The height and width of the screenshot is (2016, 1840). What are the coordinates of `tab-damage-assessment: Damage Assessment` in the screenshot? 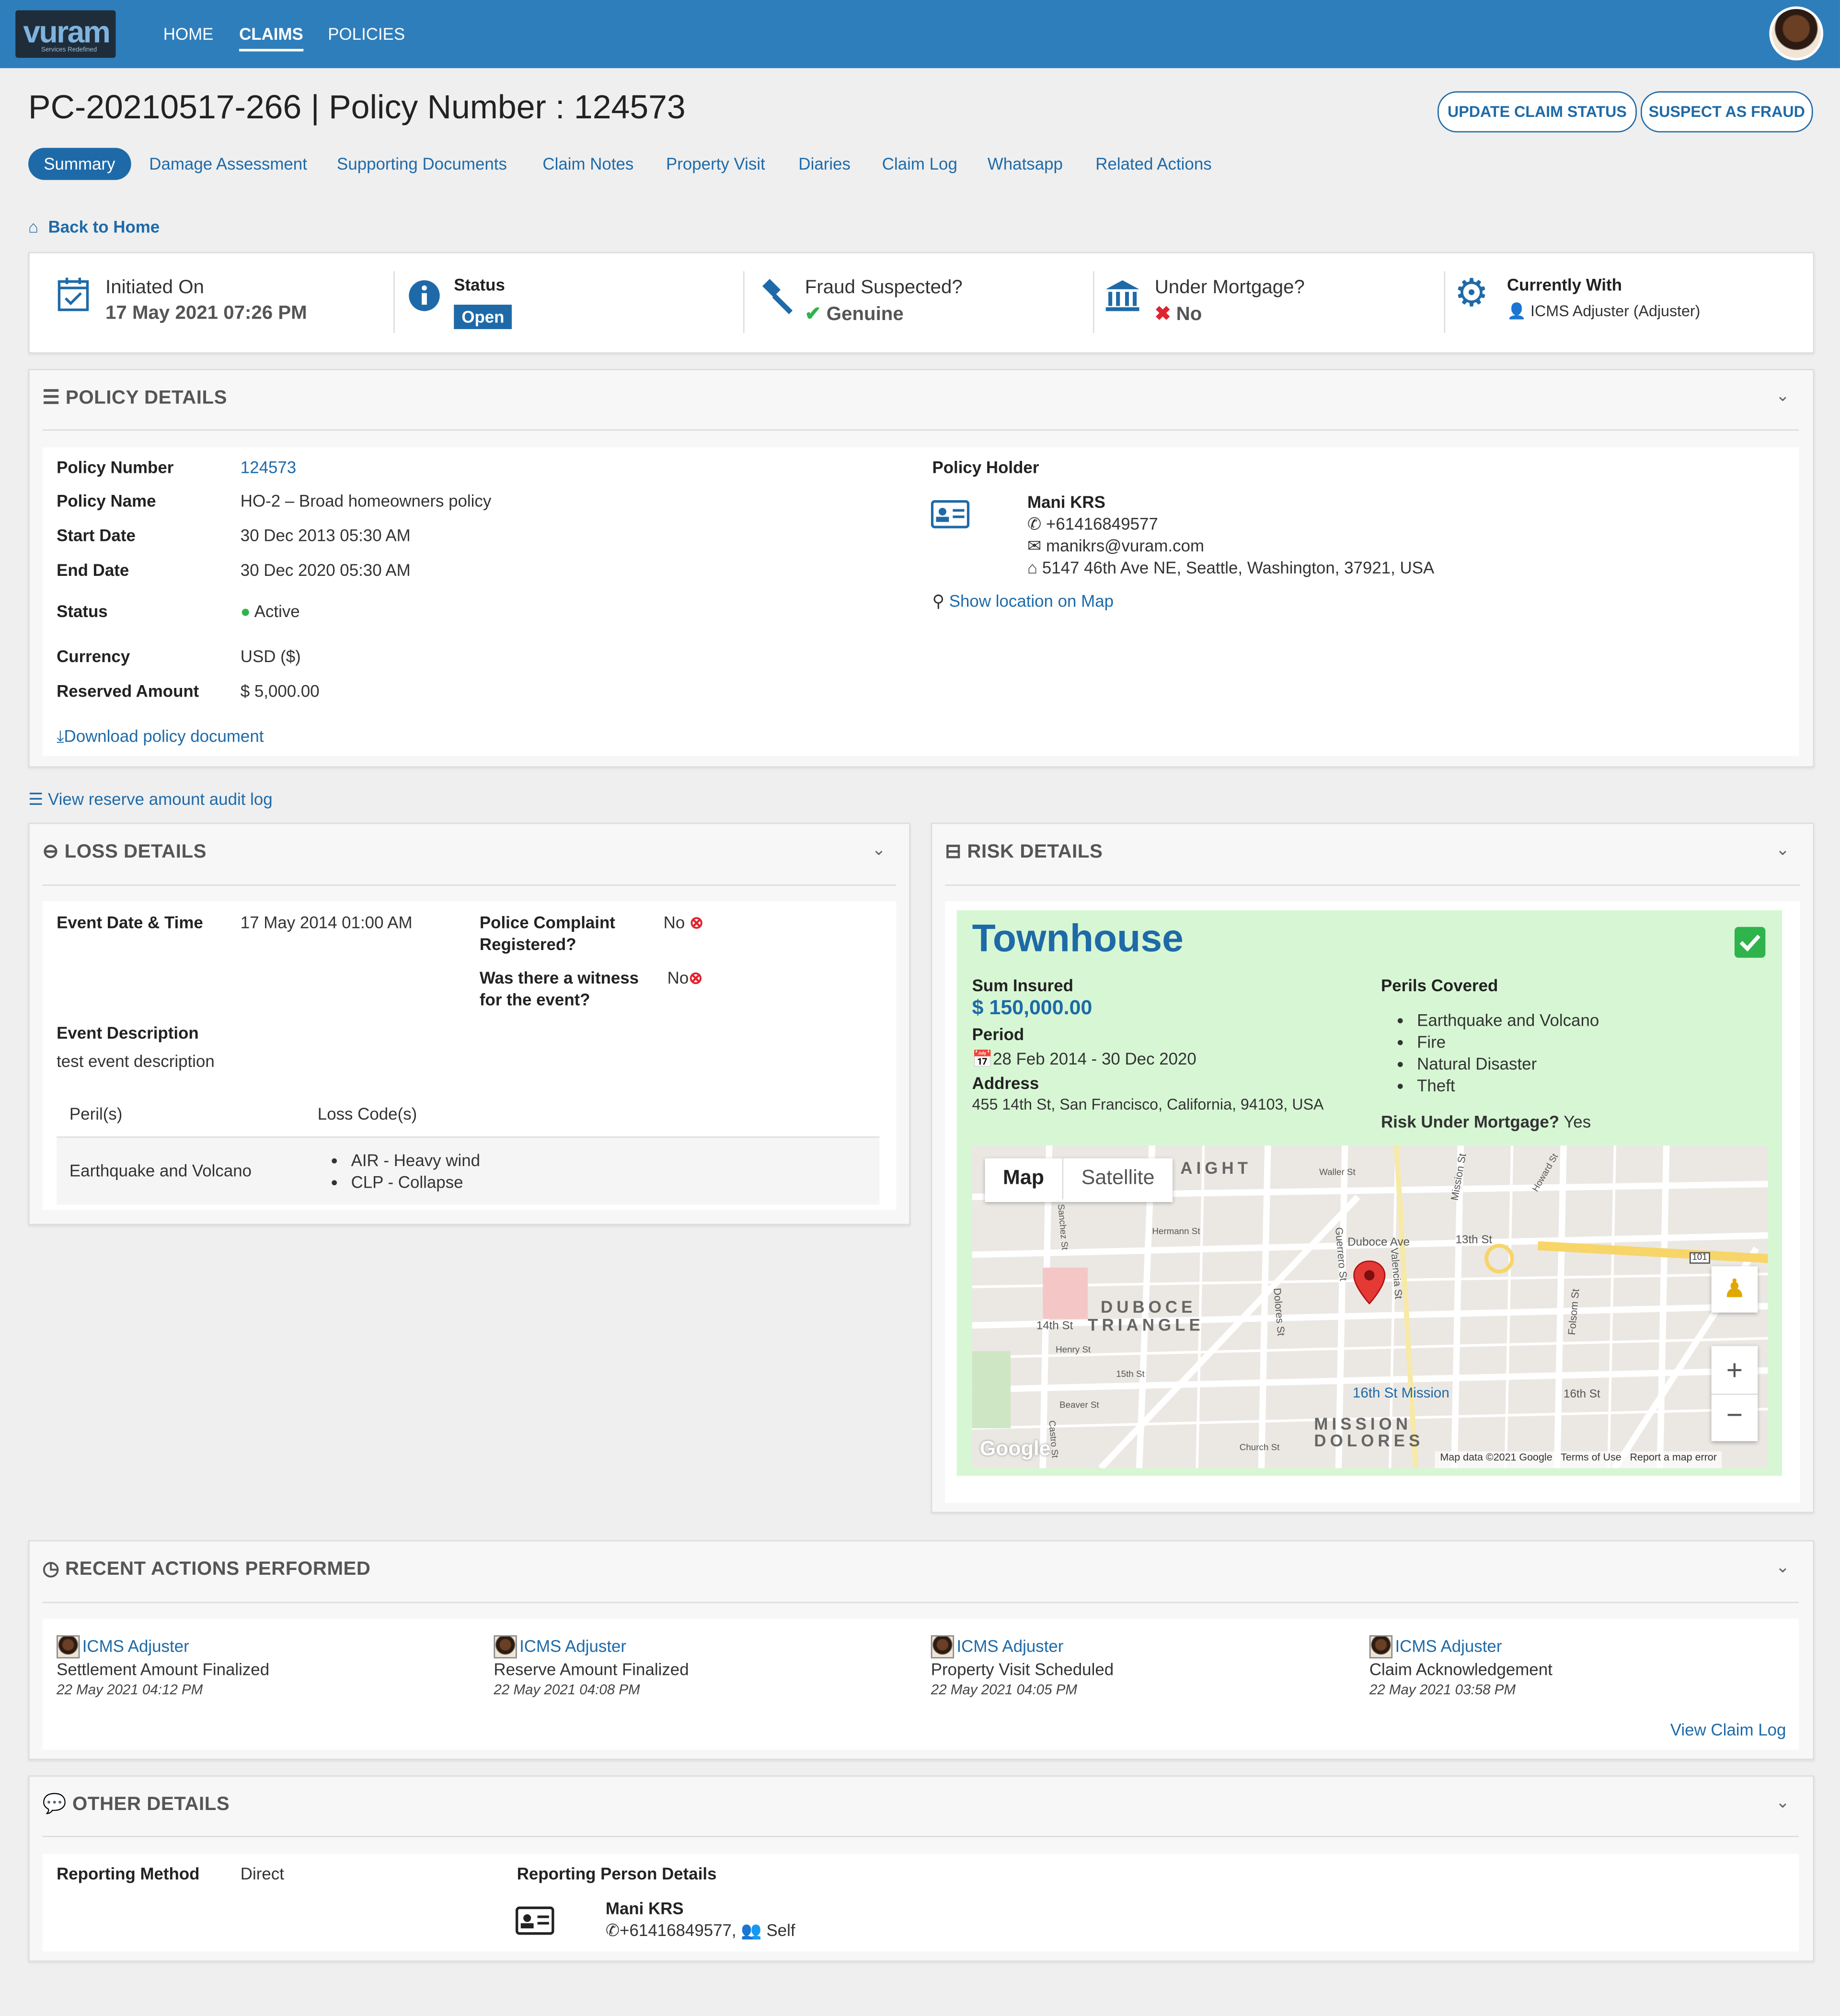 It's located at (228, 163).